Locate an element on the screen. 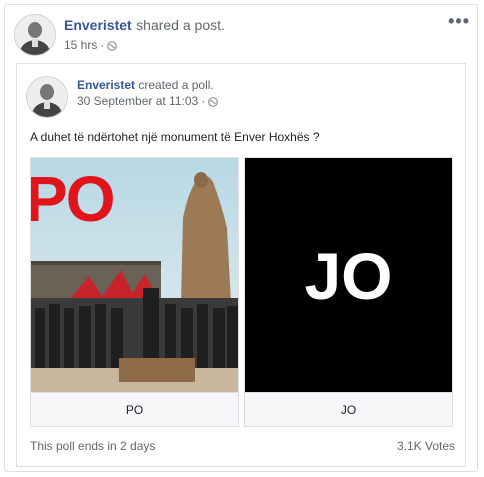 This screenshot has width=484, height=477. post-action: shared a post. is located at coordinates (180, 25).